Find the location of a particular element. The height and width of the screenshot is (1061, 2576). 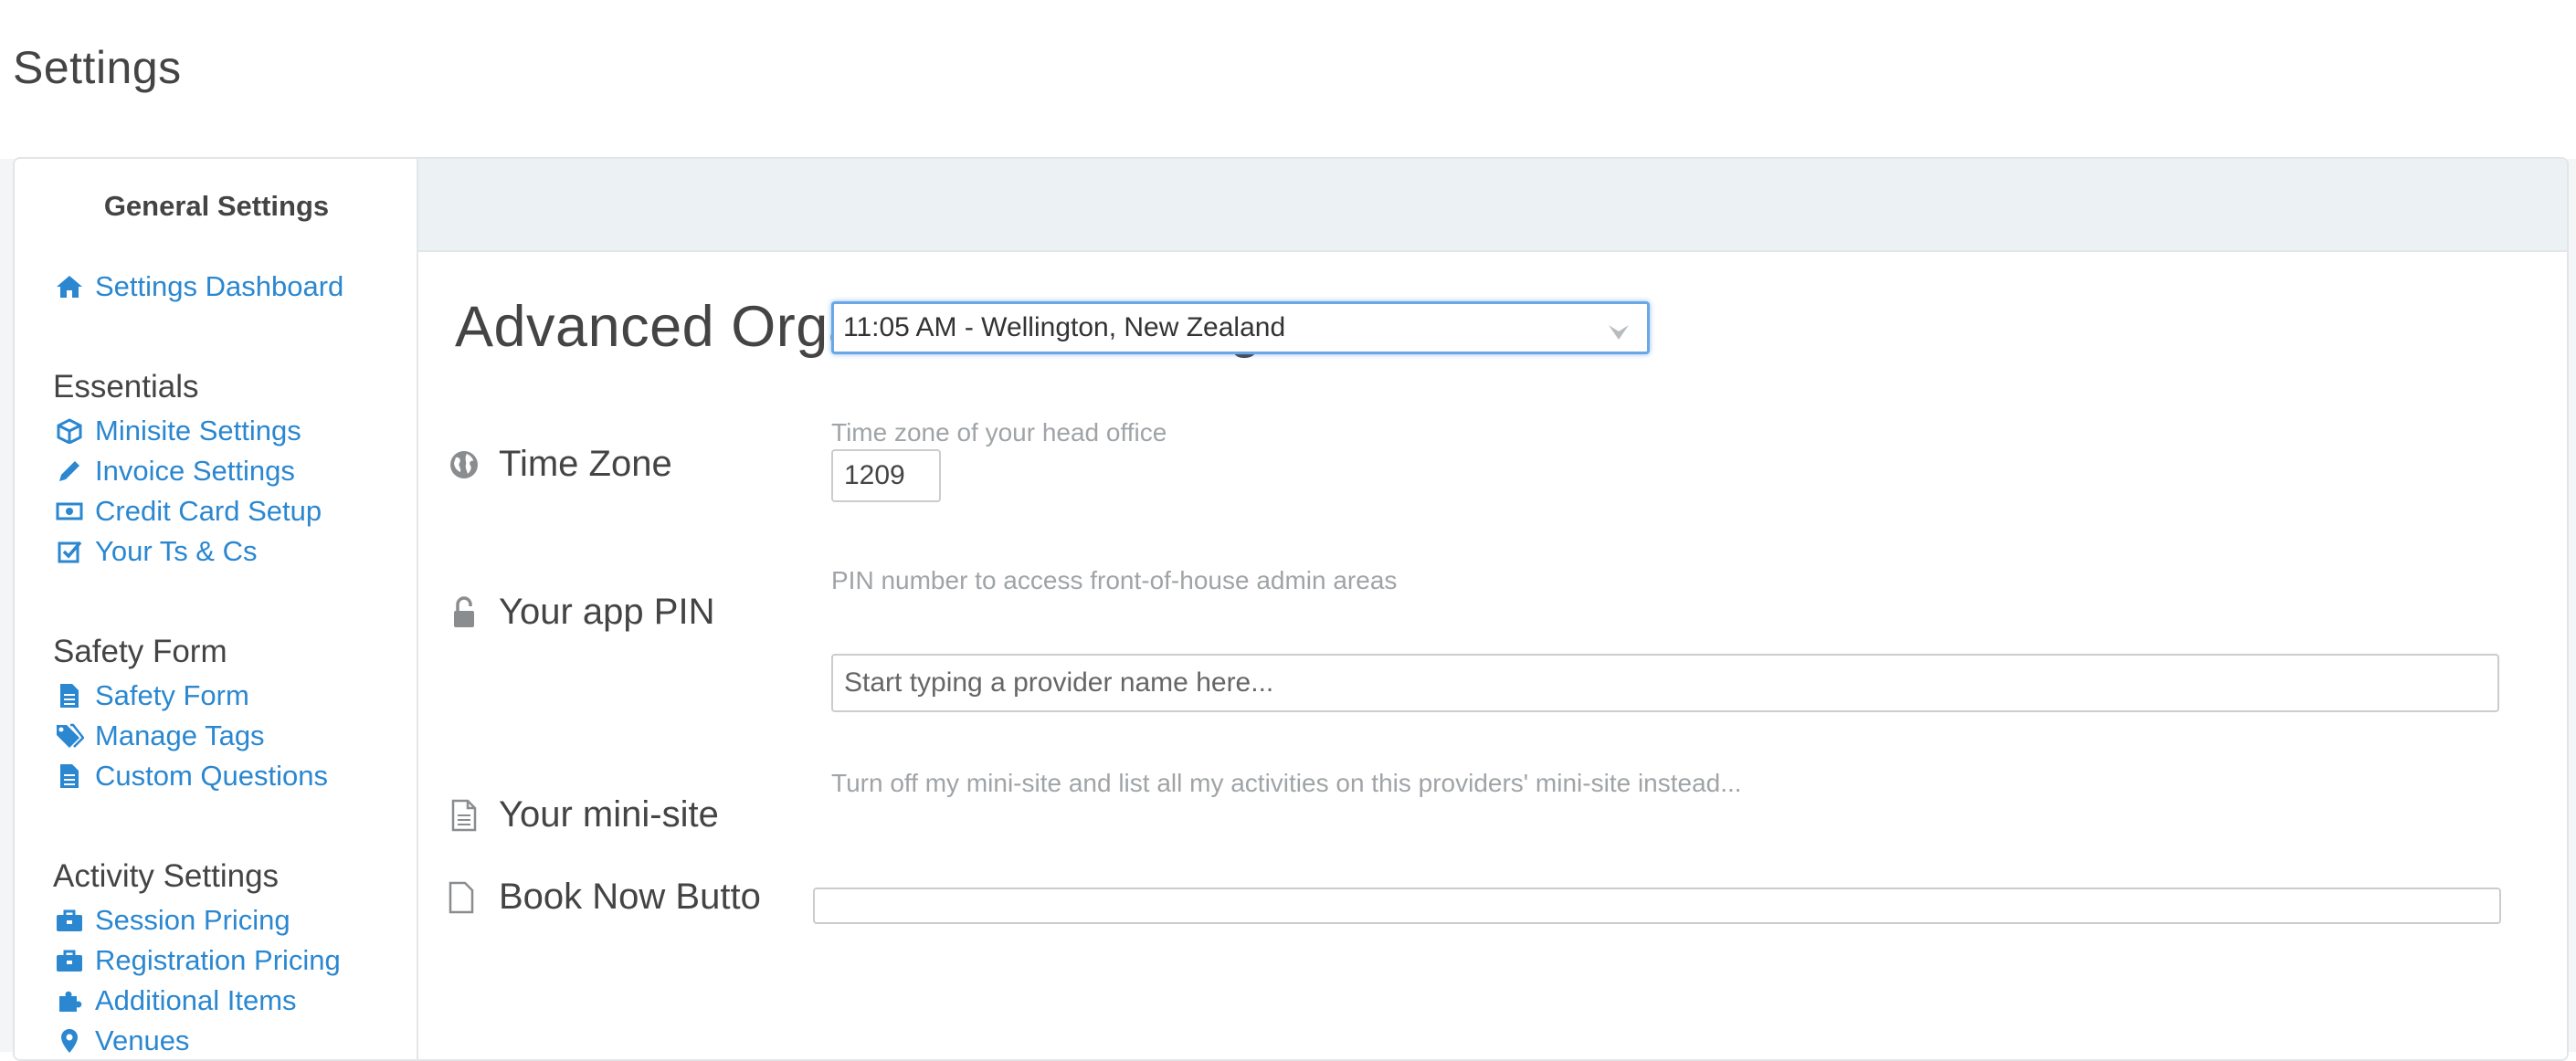

sidebar-item-label: Credit Card Setup is located at coordinates (208, 511).